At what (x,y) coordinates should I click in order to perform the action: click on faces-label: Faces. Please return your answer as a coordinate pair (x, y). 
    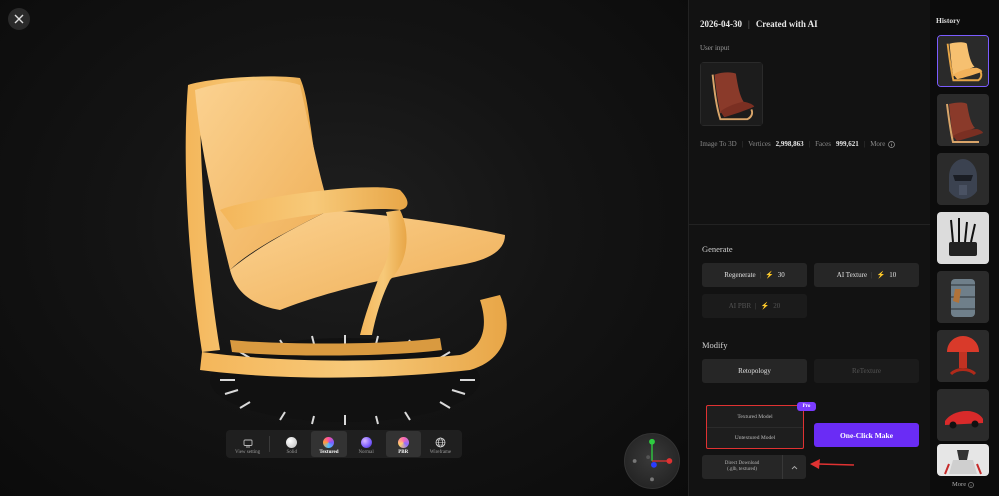
    Looking at the image, I should click on (823, 144).